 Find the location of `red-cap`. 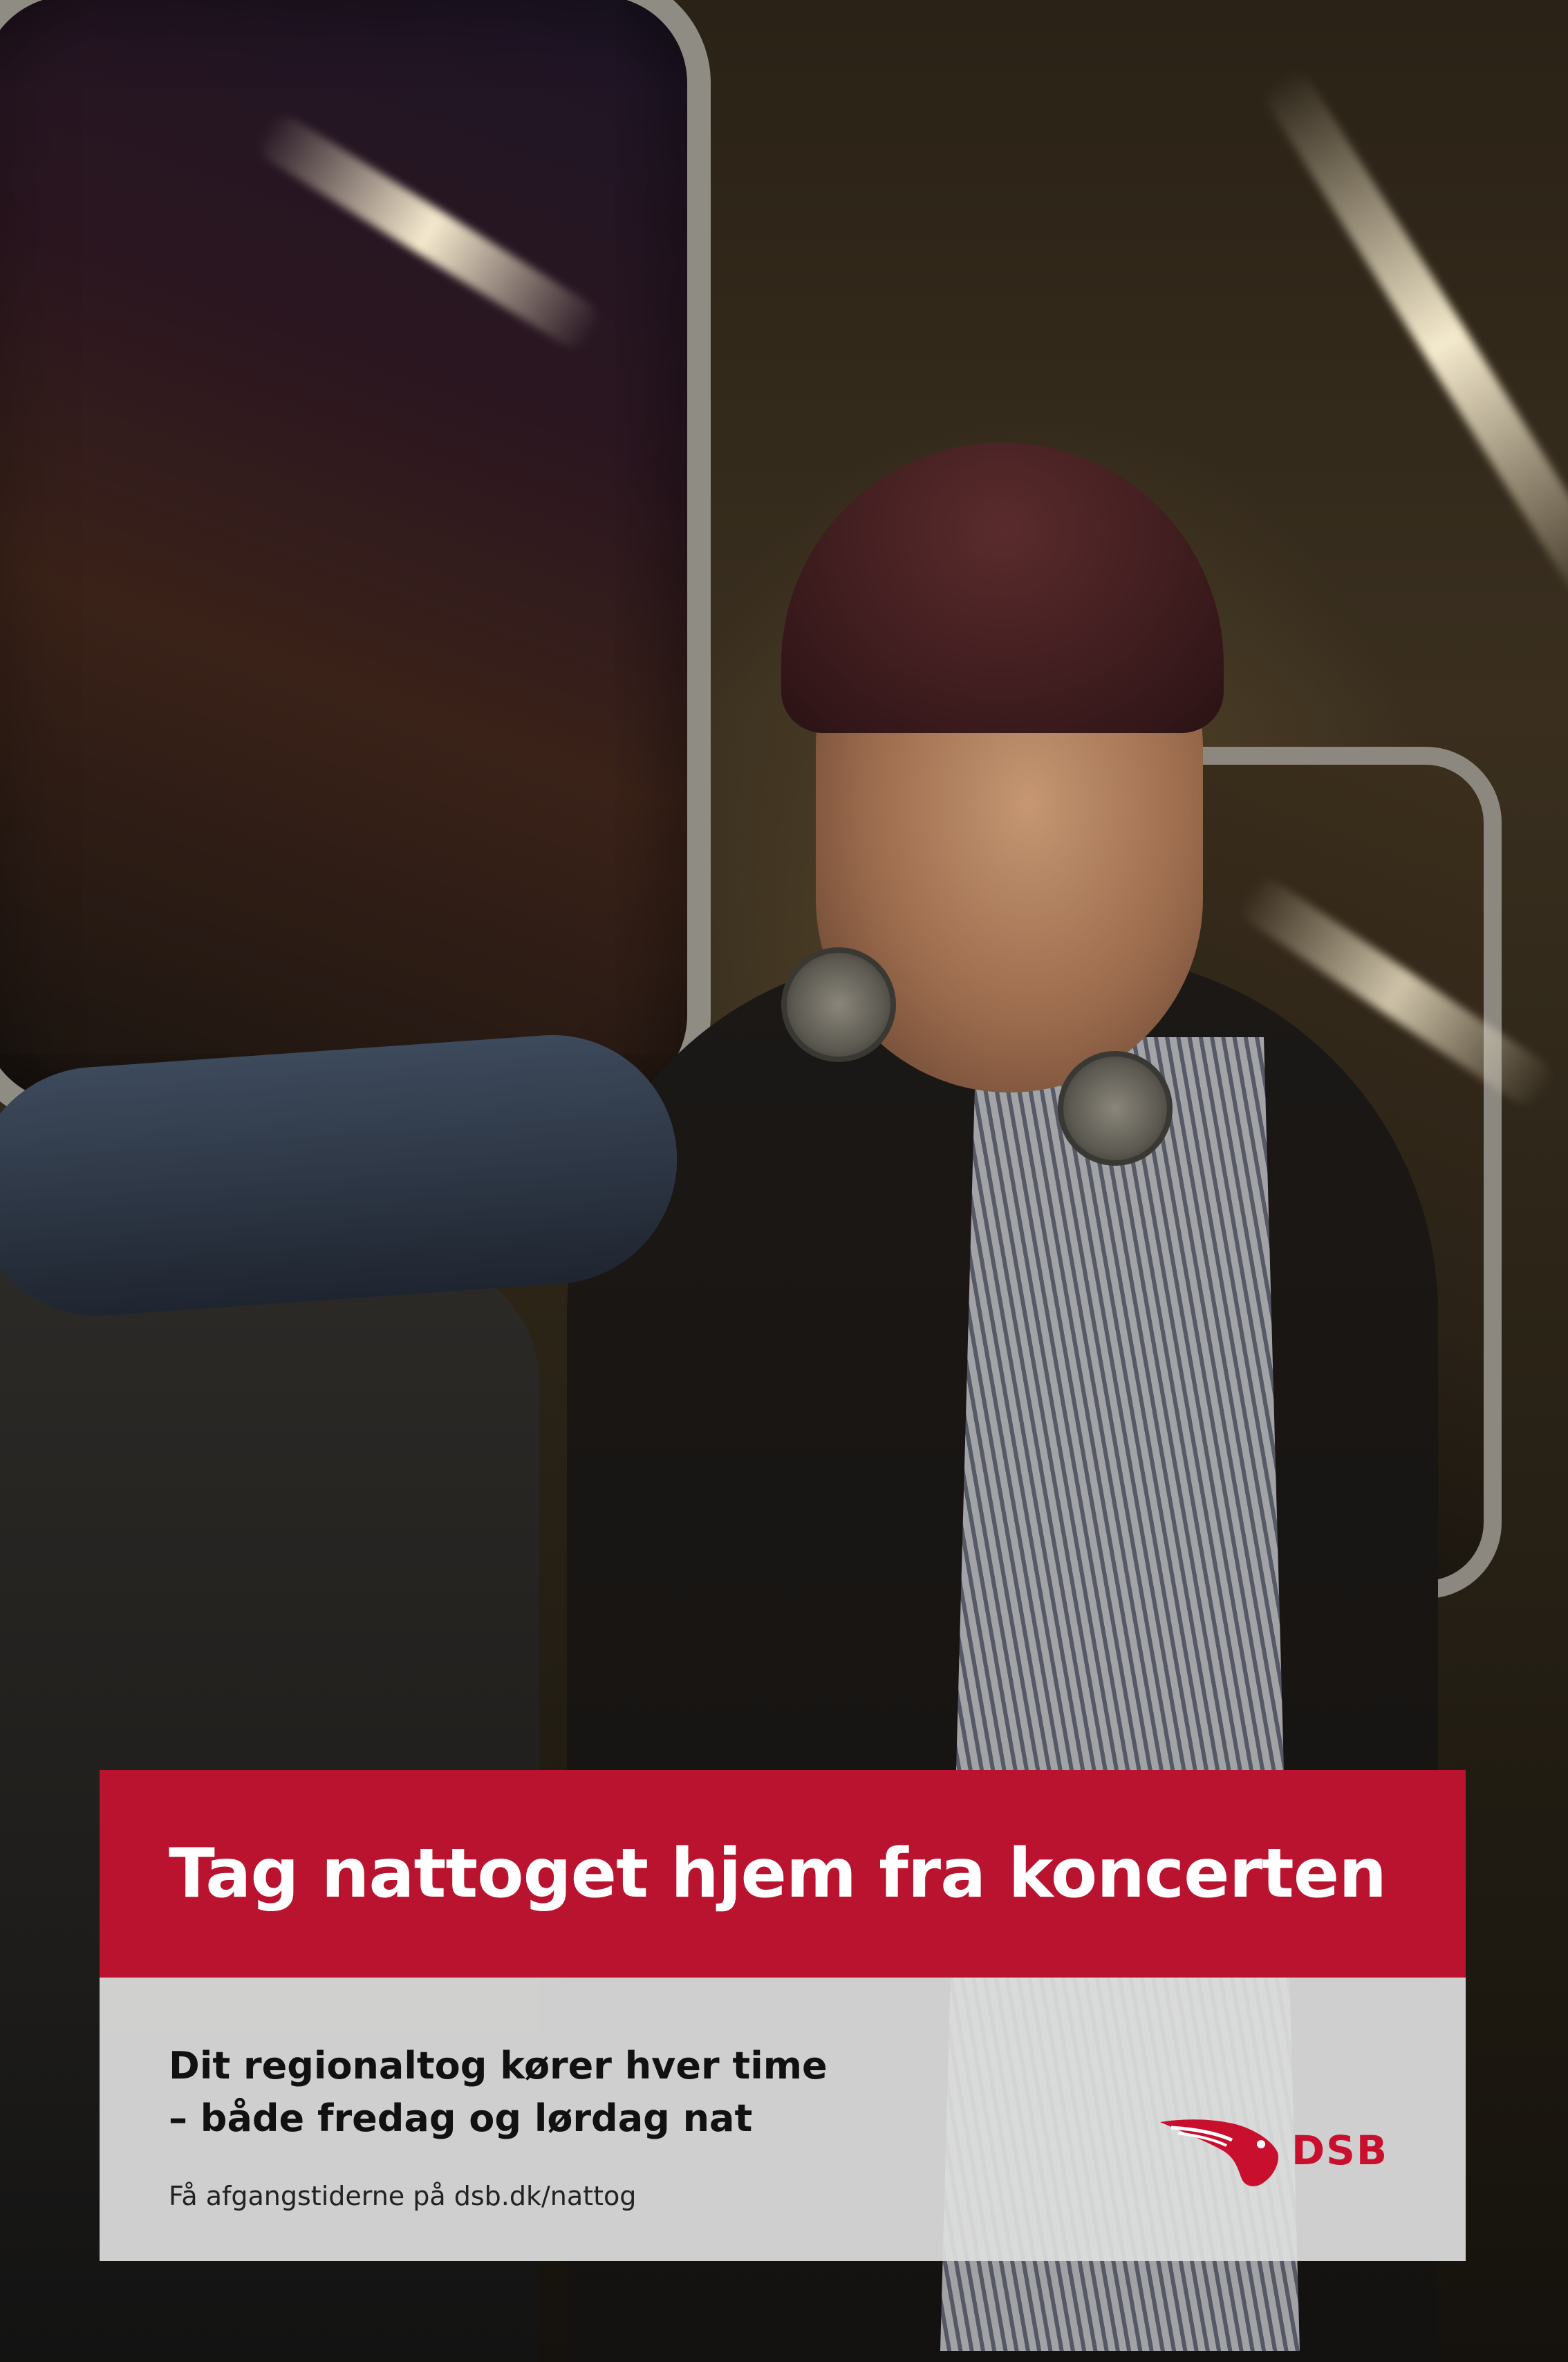

red-cap is located at coordinates (1002, 588).